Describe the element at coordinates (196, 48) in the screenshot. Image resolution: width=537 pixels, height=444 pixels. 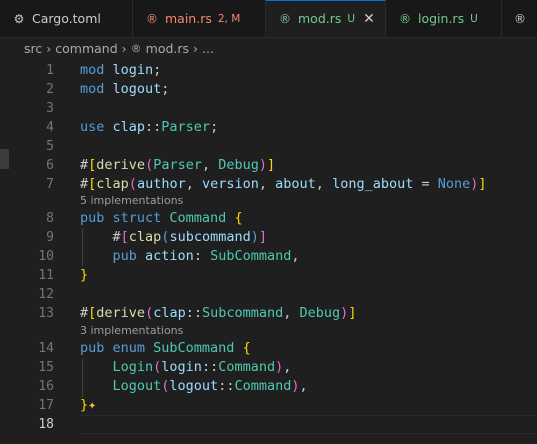
I see `chevron-right-icon: ›` at that location.